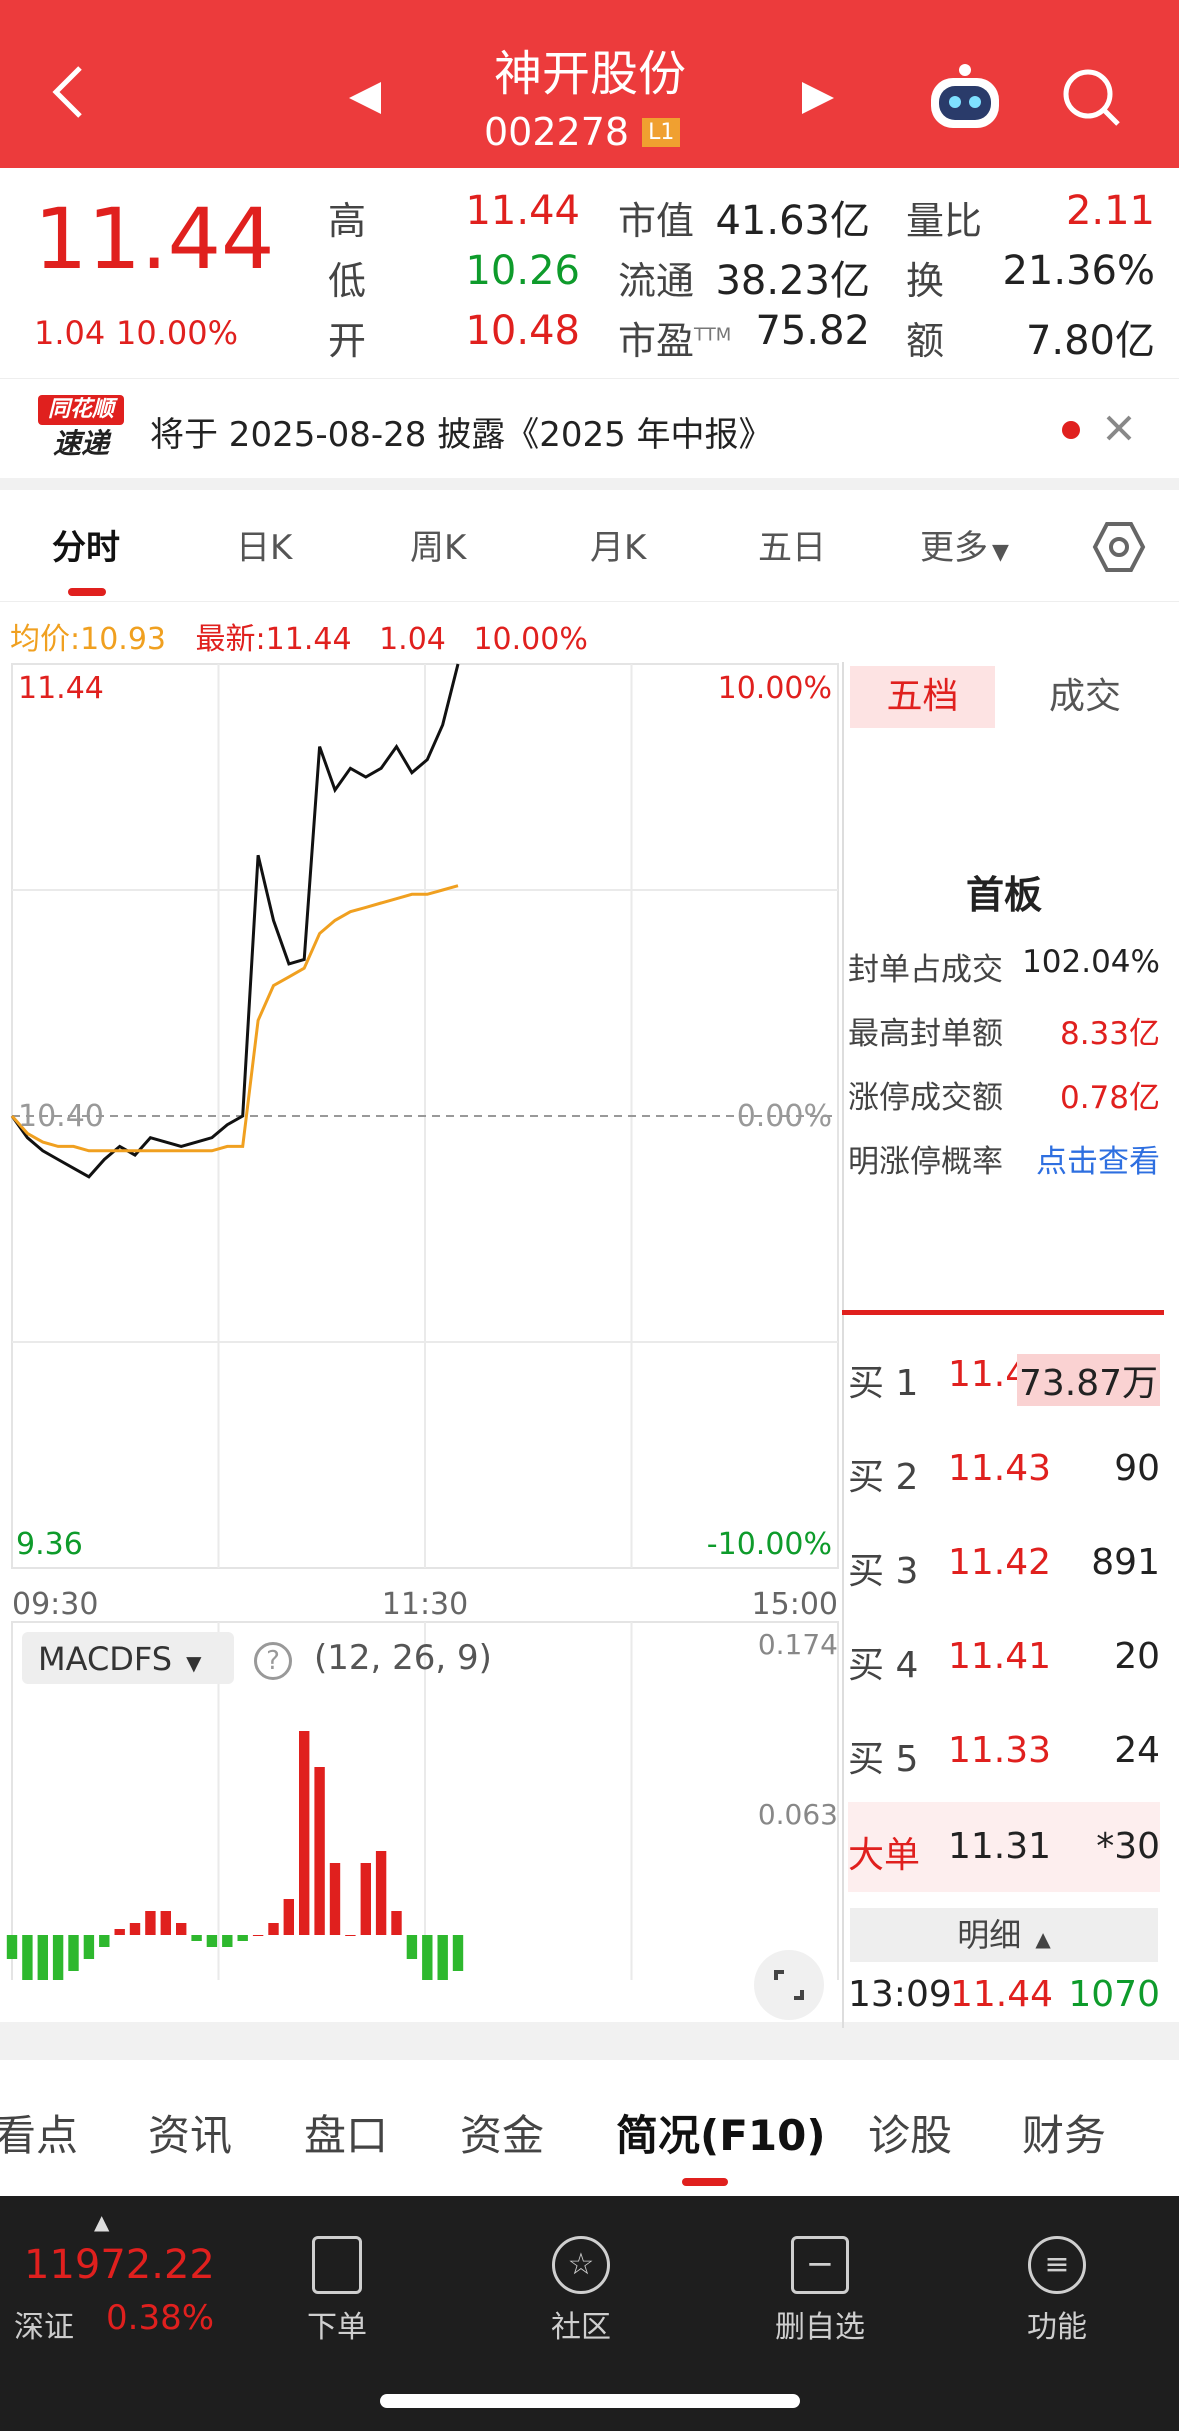 This screenshot has width=1179, height=2431. I want to click on latest-value: 11.44, so click(308, 639).